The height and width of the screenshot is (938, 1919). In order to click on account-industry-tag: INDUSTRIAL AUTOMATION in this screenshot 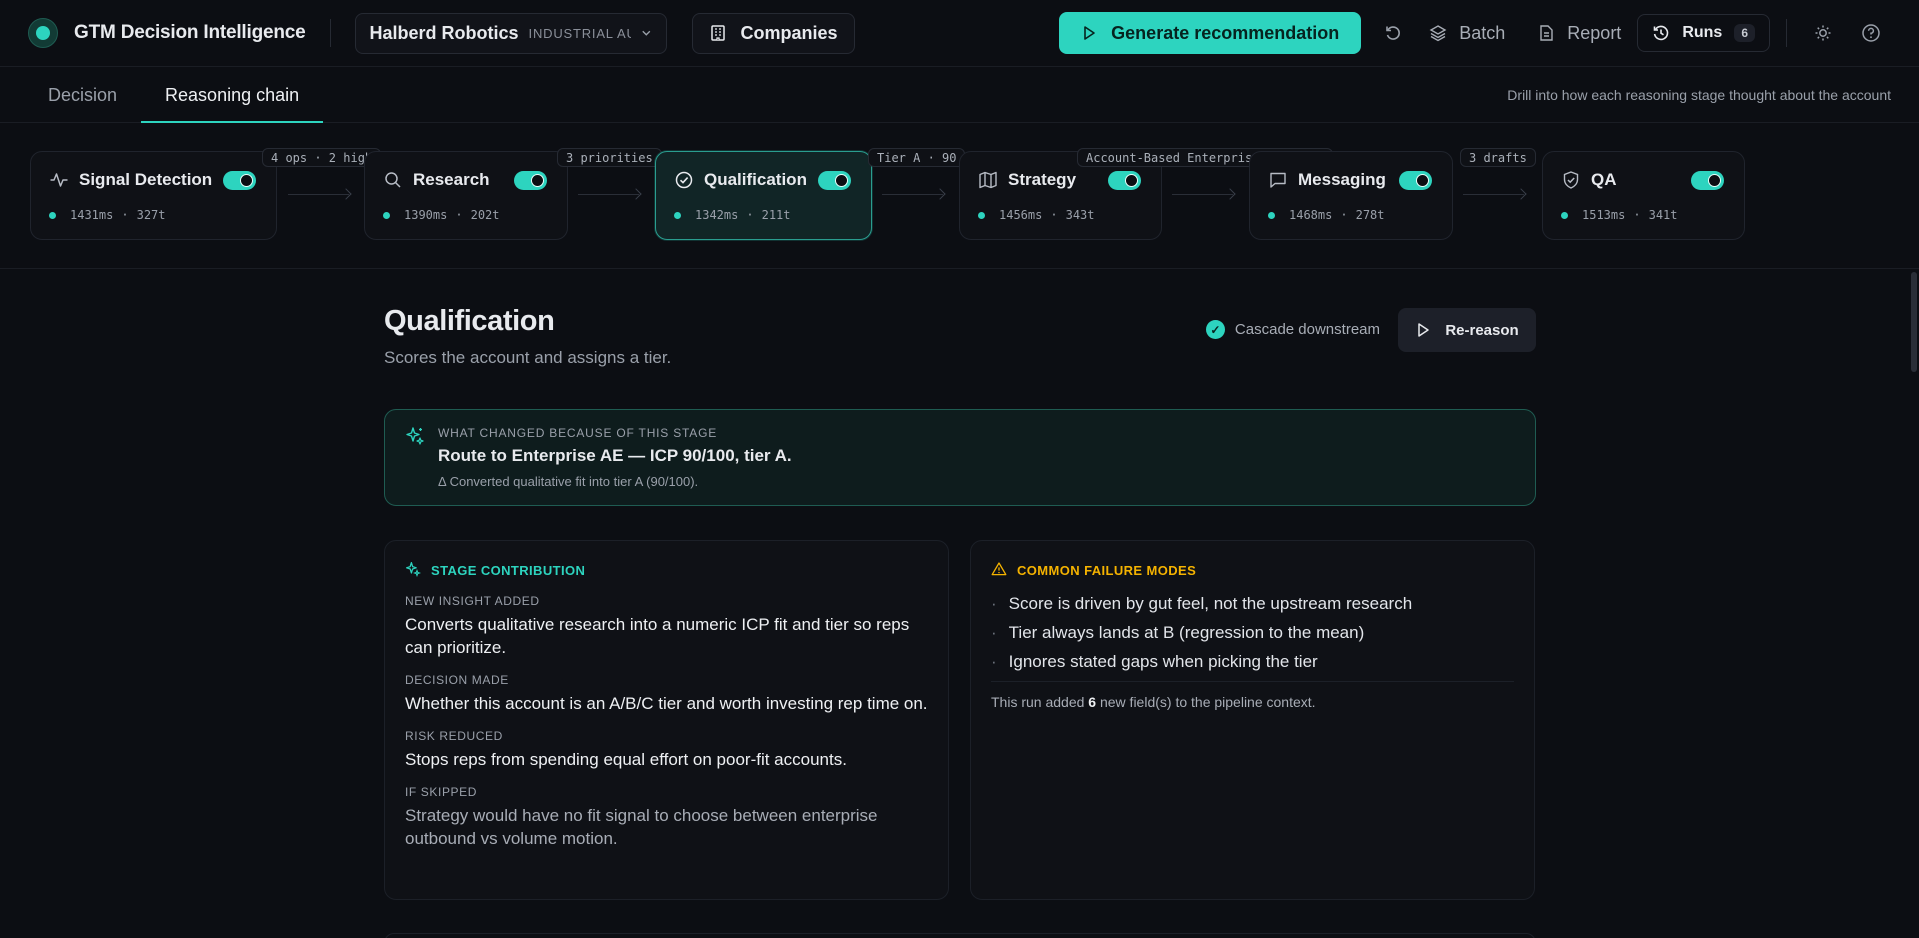, I will do `click(579, 33)`.